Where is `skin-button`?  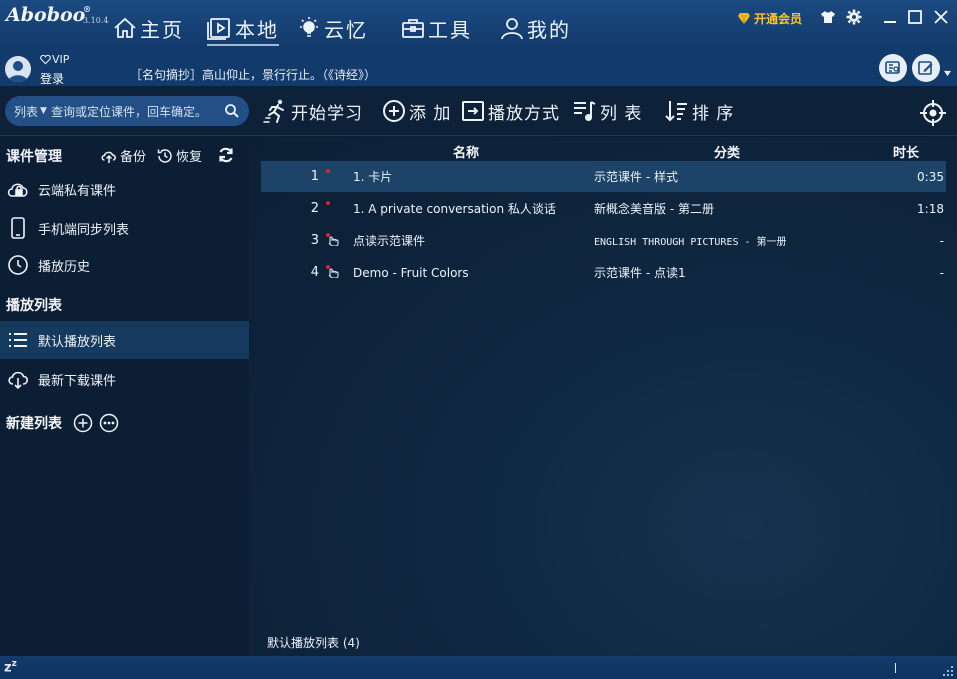
skin-button is located at coordinates (828, 17).